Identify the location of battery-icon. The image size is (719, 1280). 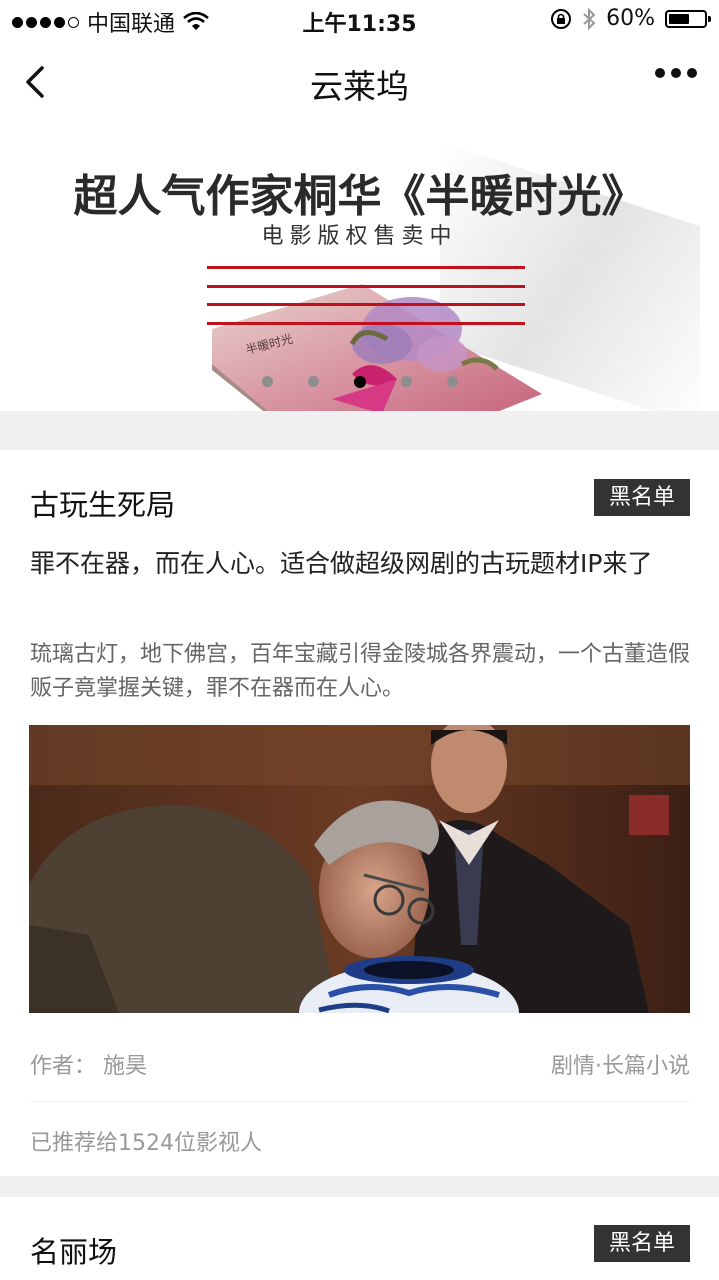
(688, 18).